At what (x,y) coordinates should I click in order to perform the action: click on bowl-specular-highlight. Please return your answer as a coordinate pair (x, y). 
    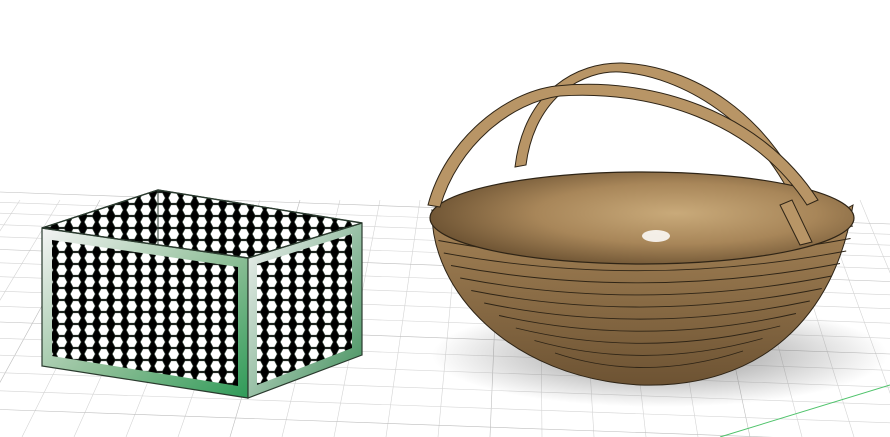
    Looking at the image, I should click on (656, 236).